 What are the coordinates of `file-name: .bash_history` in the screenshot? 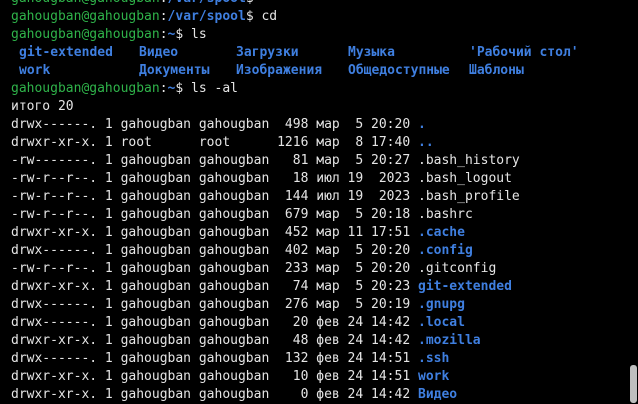 It's located at (469, 160).